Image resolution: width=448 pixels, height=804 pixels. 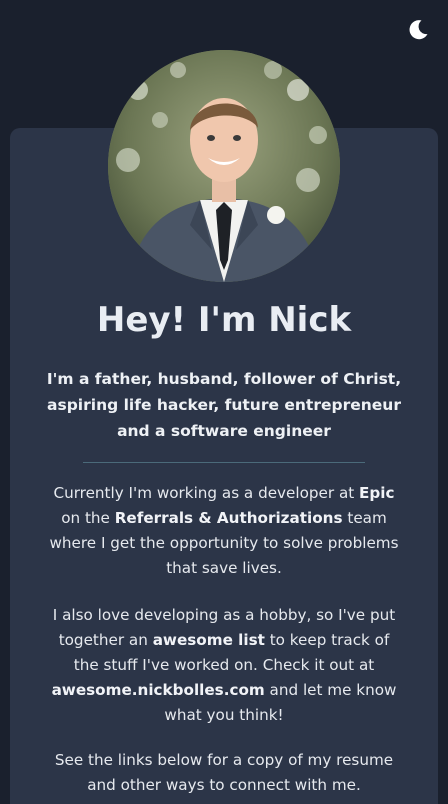 What do you see at coordinates (206, 493) in the screenshot?
I see `about-text: Currently I'm working as a developer at` at bounding box center [206, 493].